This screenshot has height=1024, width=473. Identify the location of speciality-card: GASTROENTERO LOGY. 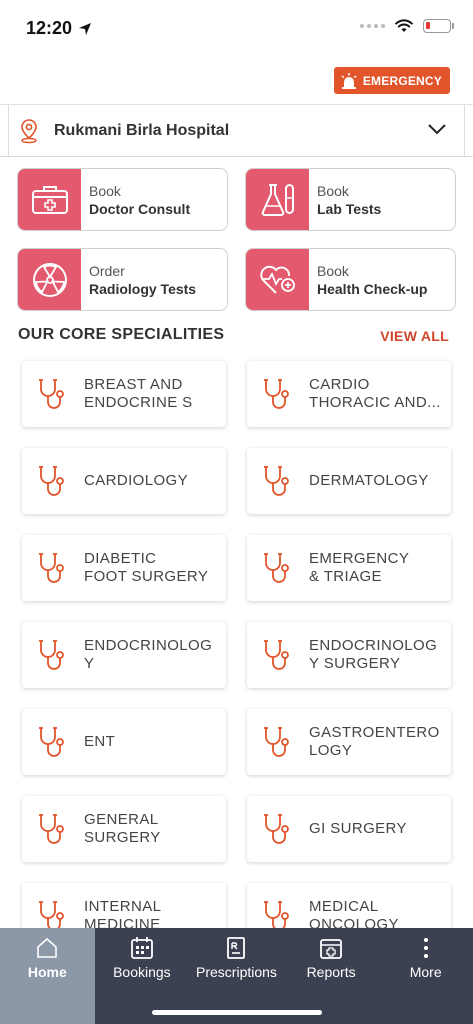
(349, 742).